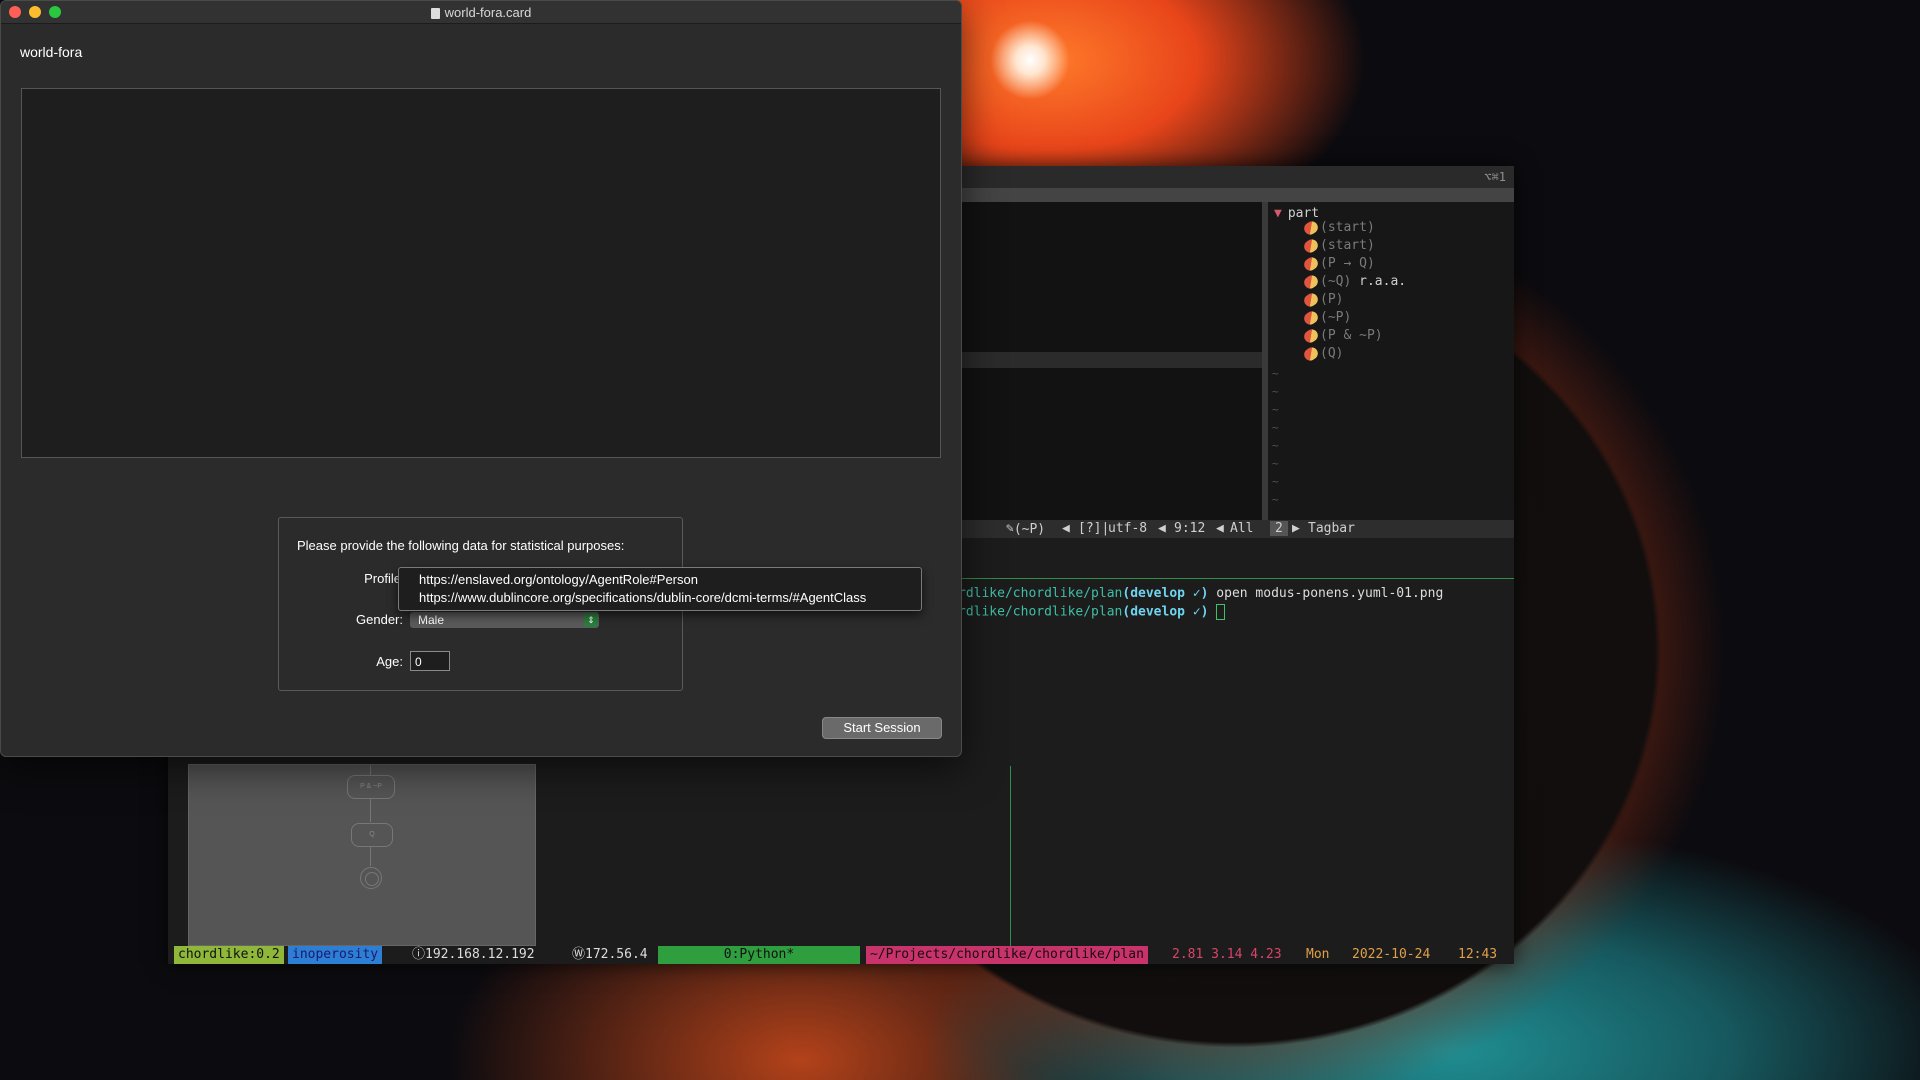 This screenshot has width=1920, height=1080. Describe the element at coordinates (610, 955) in the screenshot. I see `tmux-wan-ip: Ⓦ172.56.4` at that location.